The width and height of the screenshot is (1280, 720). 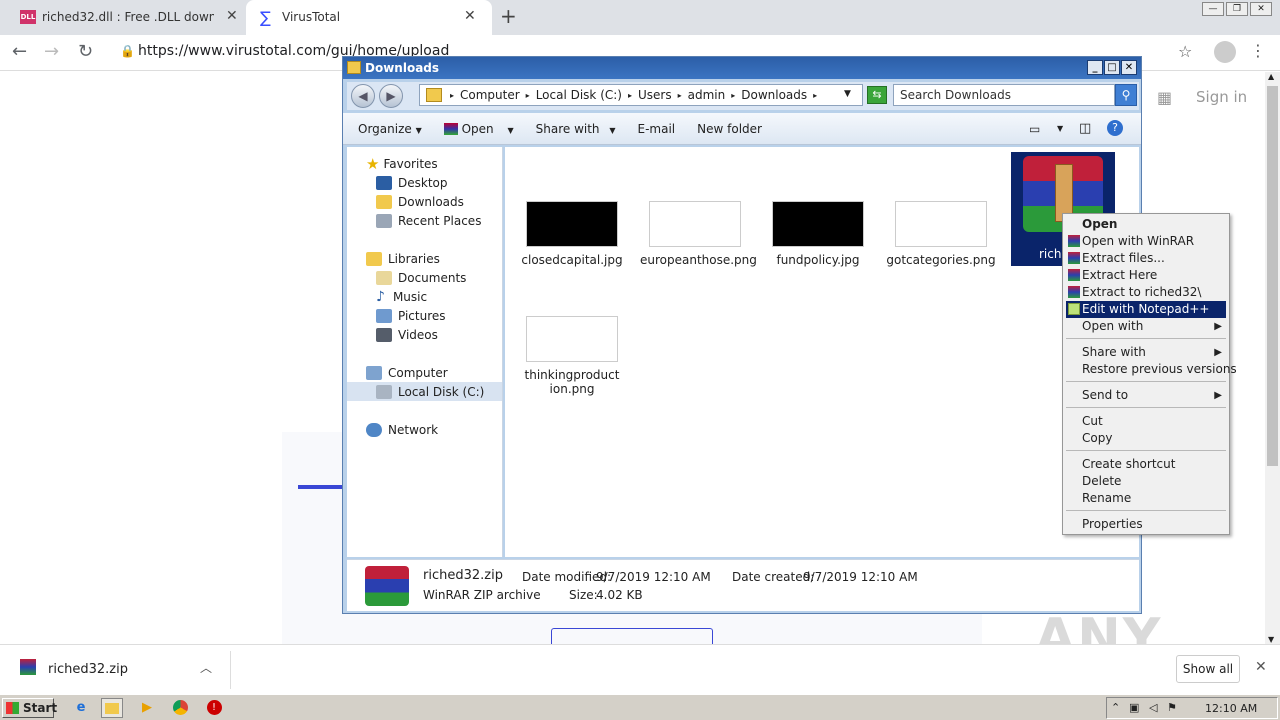 I want to click on breadcrumb-computer: Computer, so click(x=490, y=95).